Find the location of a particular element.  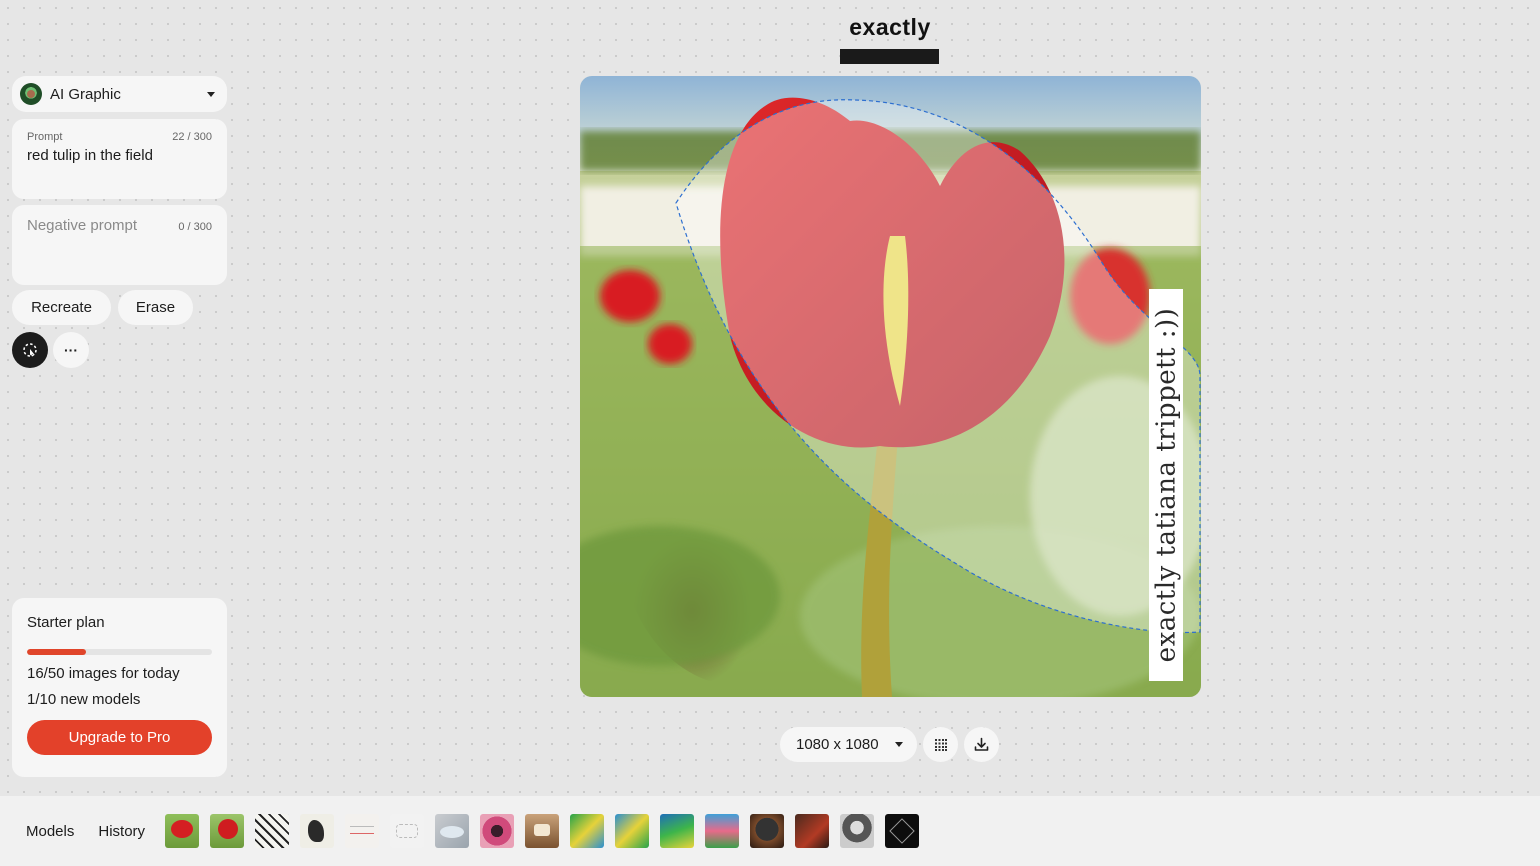

plan-new-models: 1/10 new models is located at coordinates (84, 699).